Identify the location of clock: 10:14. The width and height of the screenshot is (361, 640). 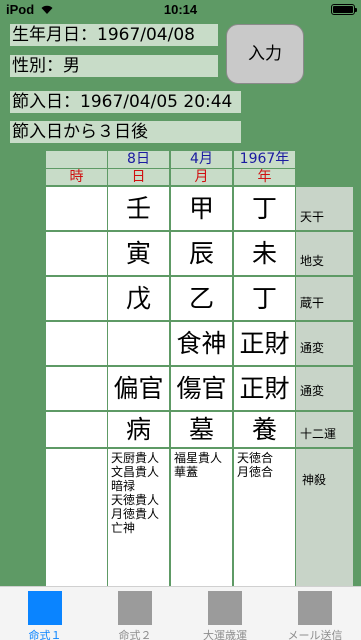
(180, 9).